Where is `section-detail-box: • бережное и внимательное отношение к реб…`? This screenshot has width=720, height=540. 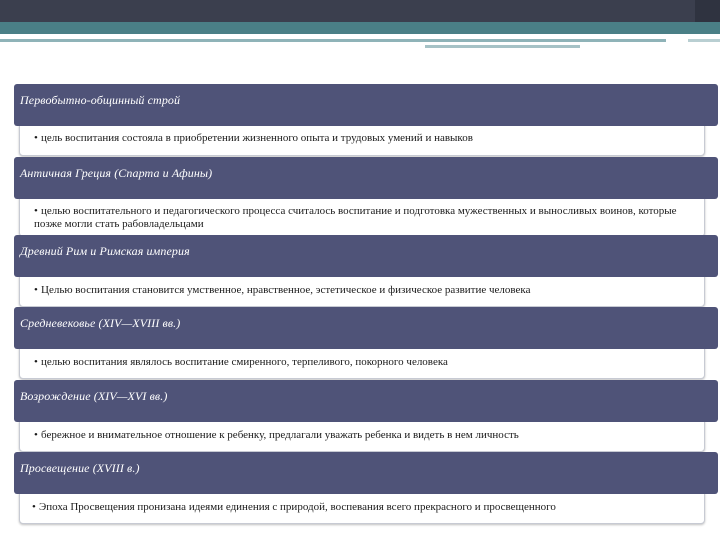 section-detail-box: • бережное и внимательное отношение к реб… is located at coordinates (362, 435).